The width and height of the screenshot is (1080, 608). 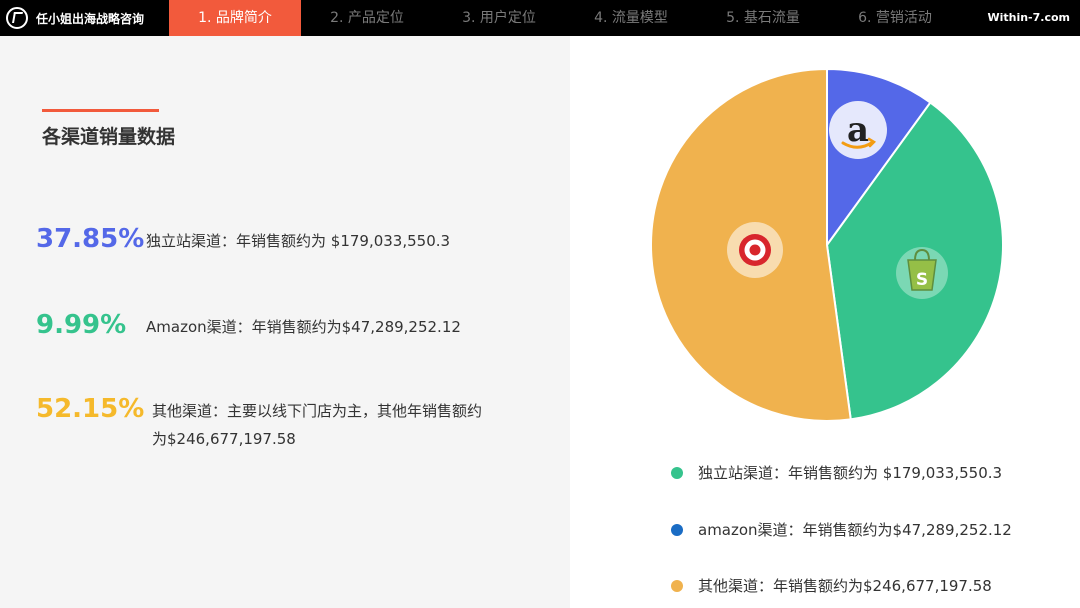 I want to click on legend-dot-independent, so click(x=677, y=473).